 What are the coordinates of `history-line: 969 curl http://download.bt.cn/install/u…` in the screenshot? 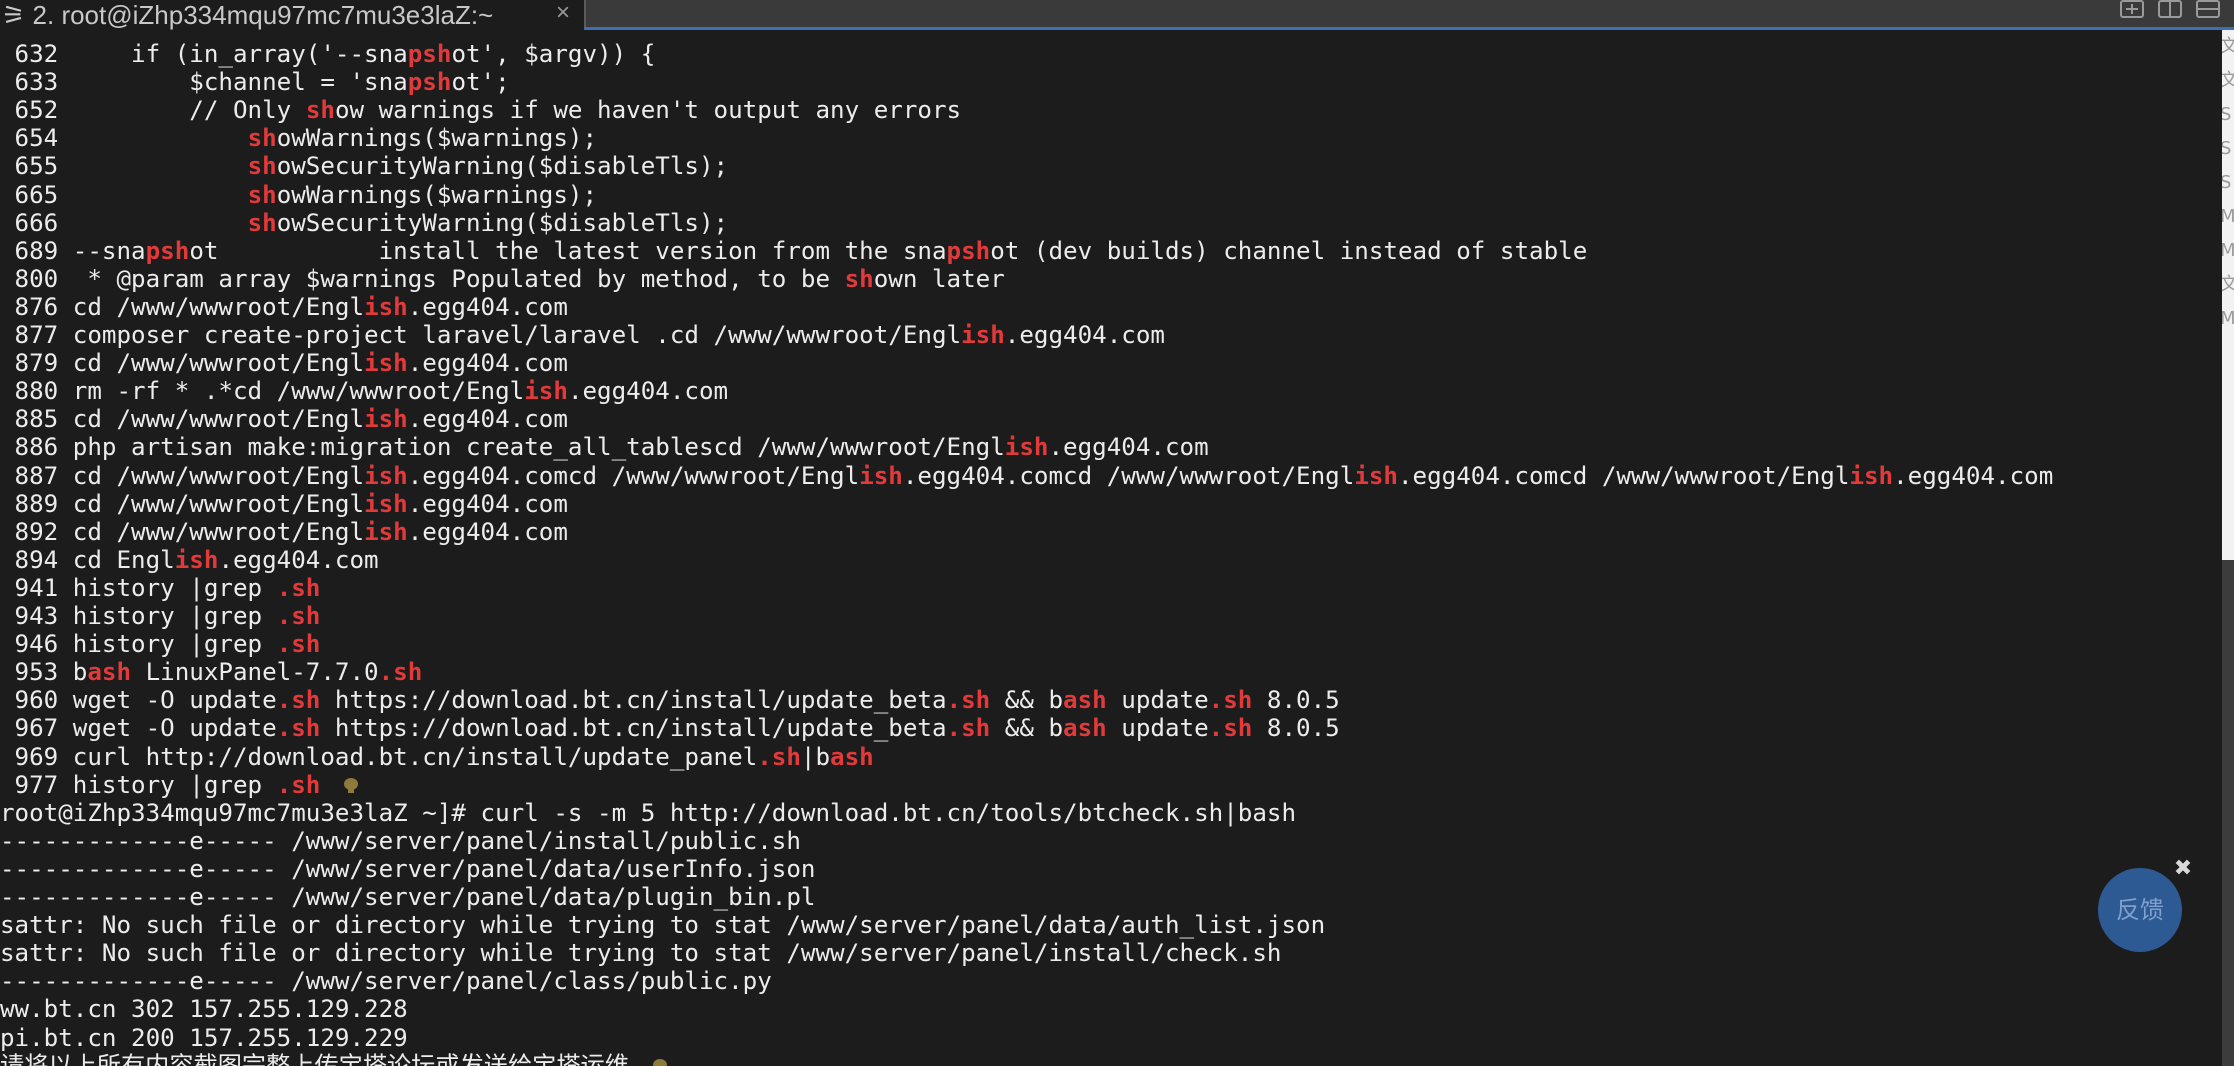 It's located at (437, 757).